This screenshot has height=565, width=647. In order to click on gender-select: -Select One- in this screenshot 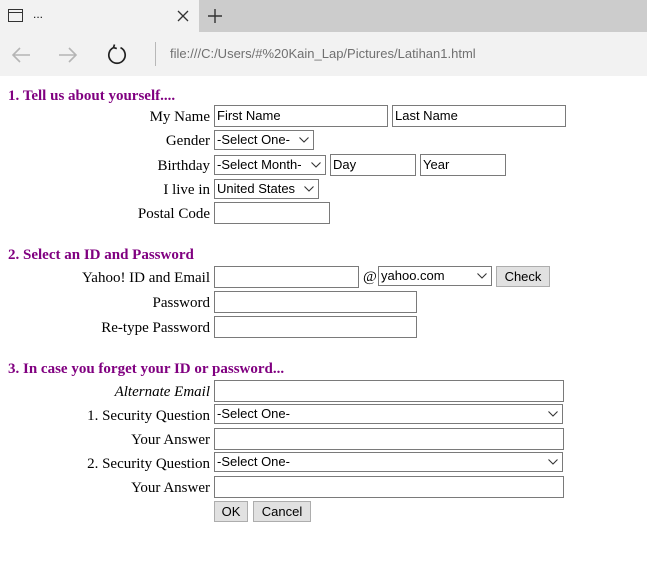, I will do `click(264, 140)`.